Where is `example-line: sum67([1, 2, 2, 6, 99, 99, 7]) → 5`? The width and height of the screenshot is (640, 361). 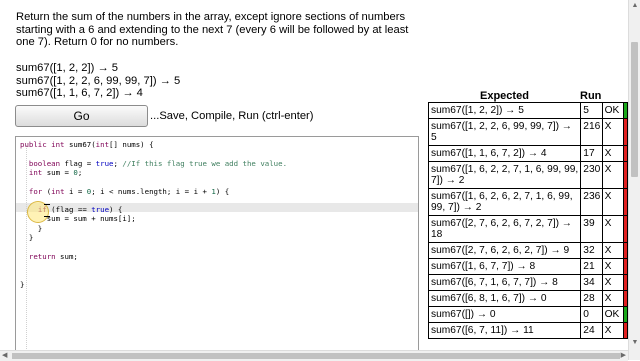
example-line: sum67([1, 2, 2, 6, 99, 99, 7]) → 5 is located at coordinates (98, 80).